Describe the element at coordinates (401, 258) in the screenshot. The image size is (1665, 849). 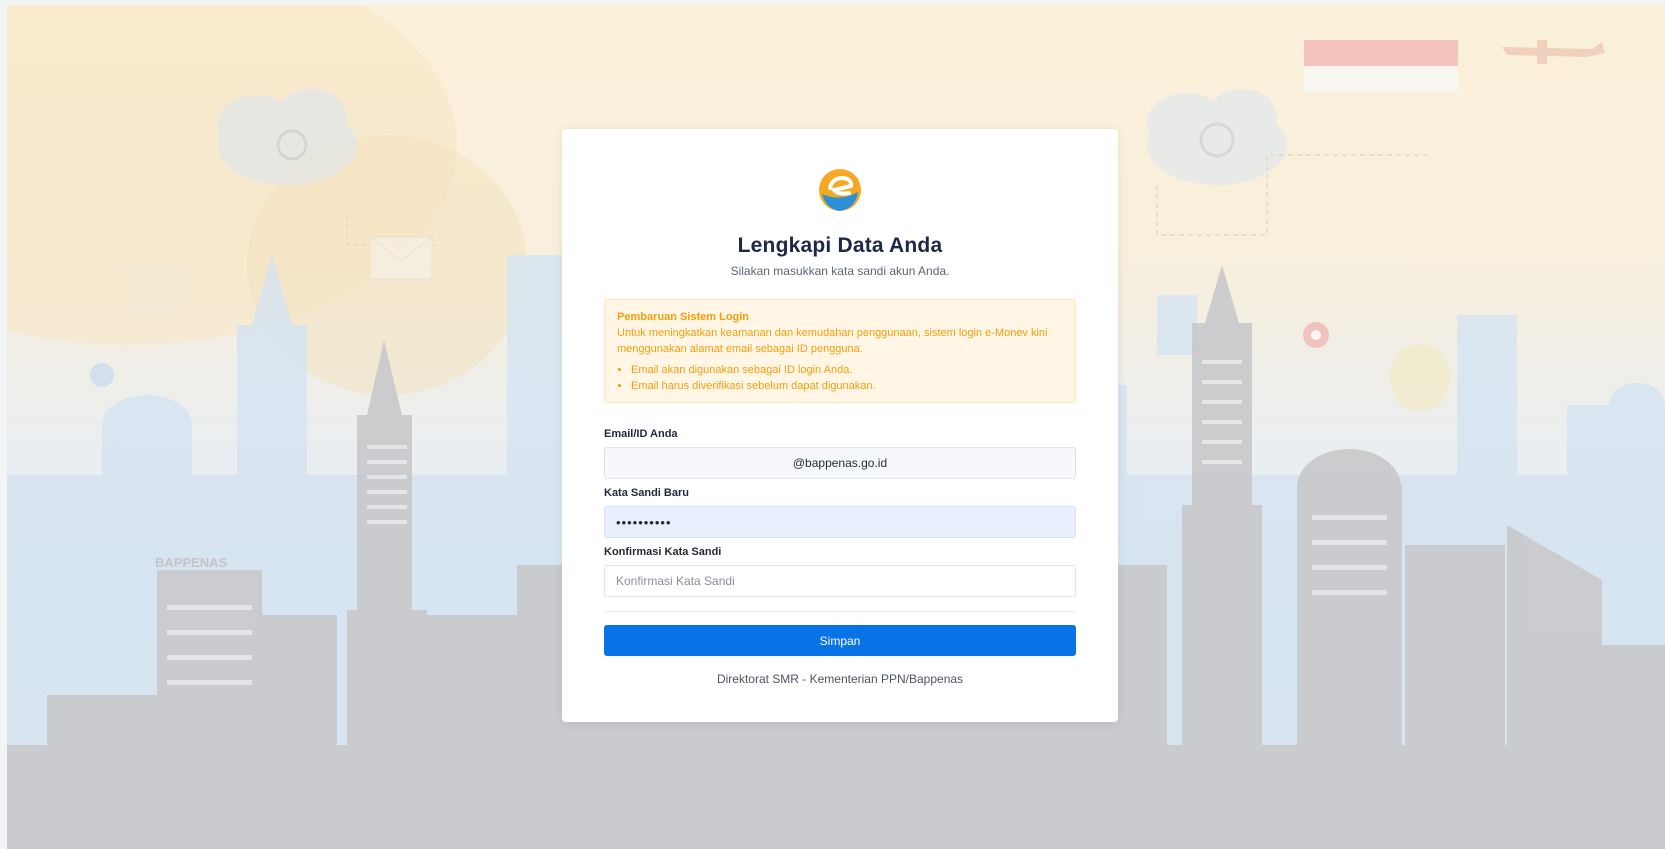
I see `envelope-icon` at that location.